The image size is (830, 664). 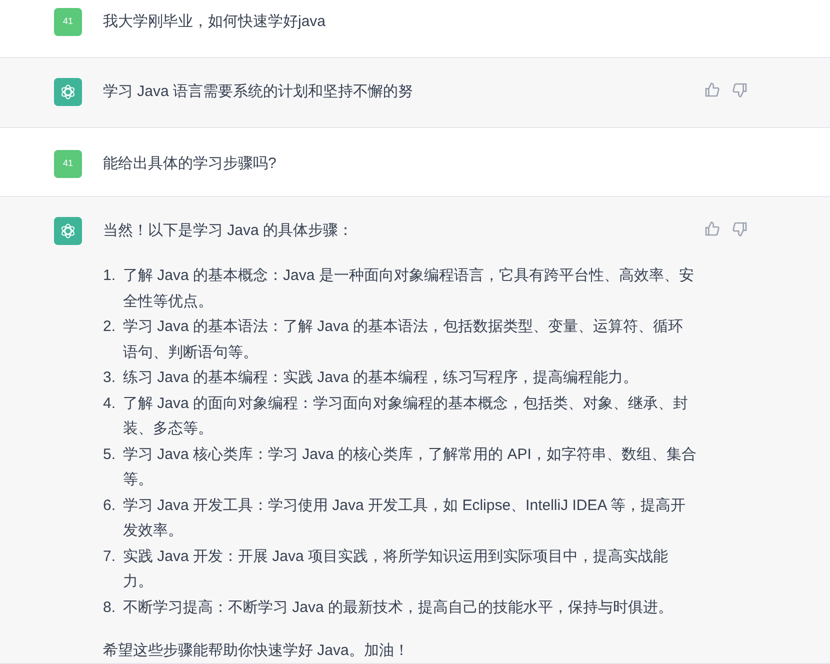 I want to click on message-text: 当然！以下是学习 Java 的具体步骤：, so click(x=228, y=231).